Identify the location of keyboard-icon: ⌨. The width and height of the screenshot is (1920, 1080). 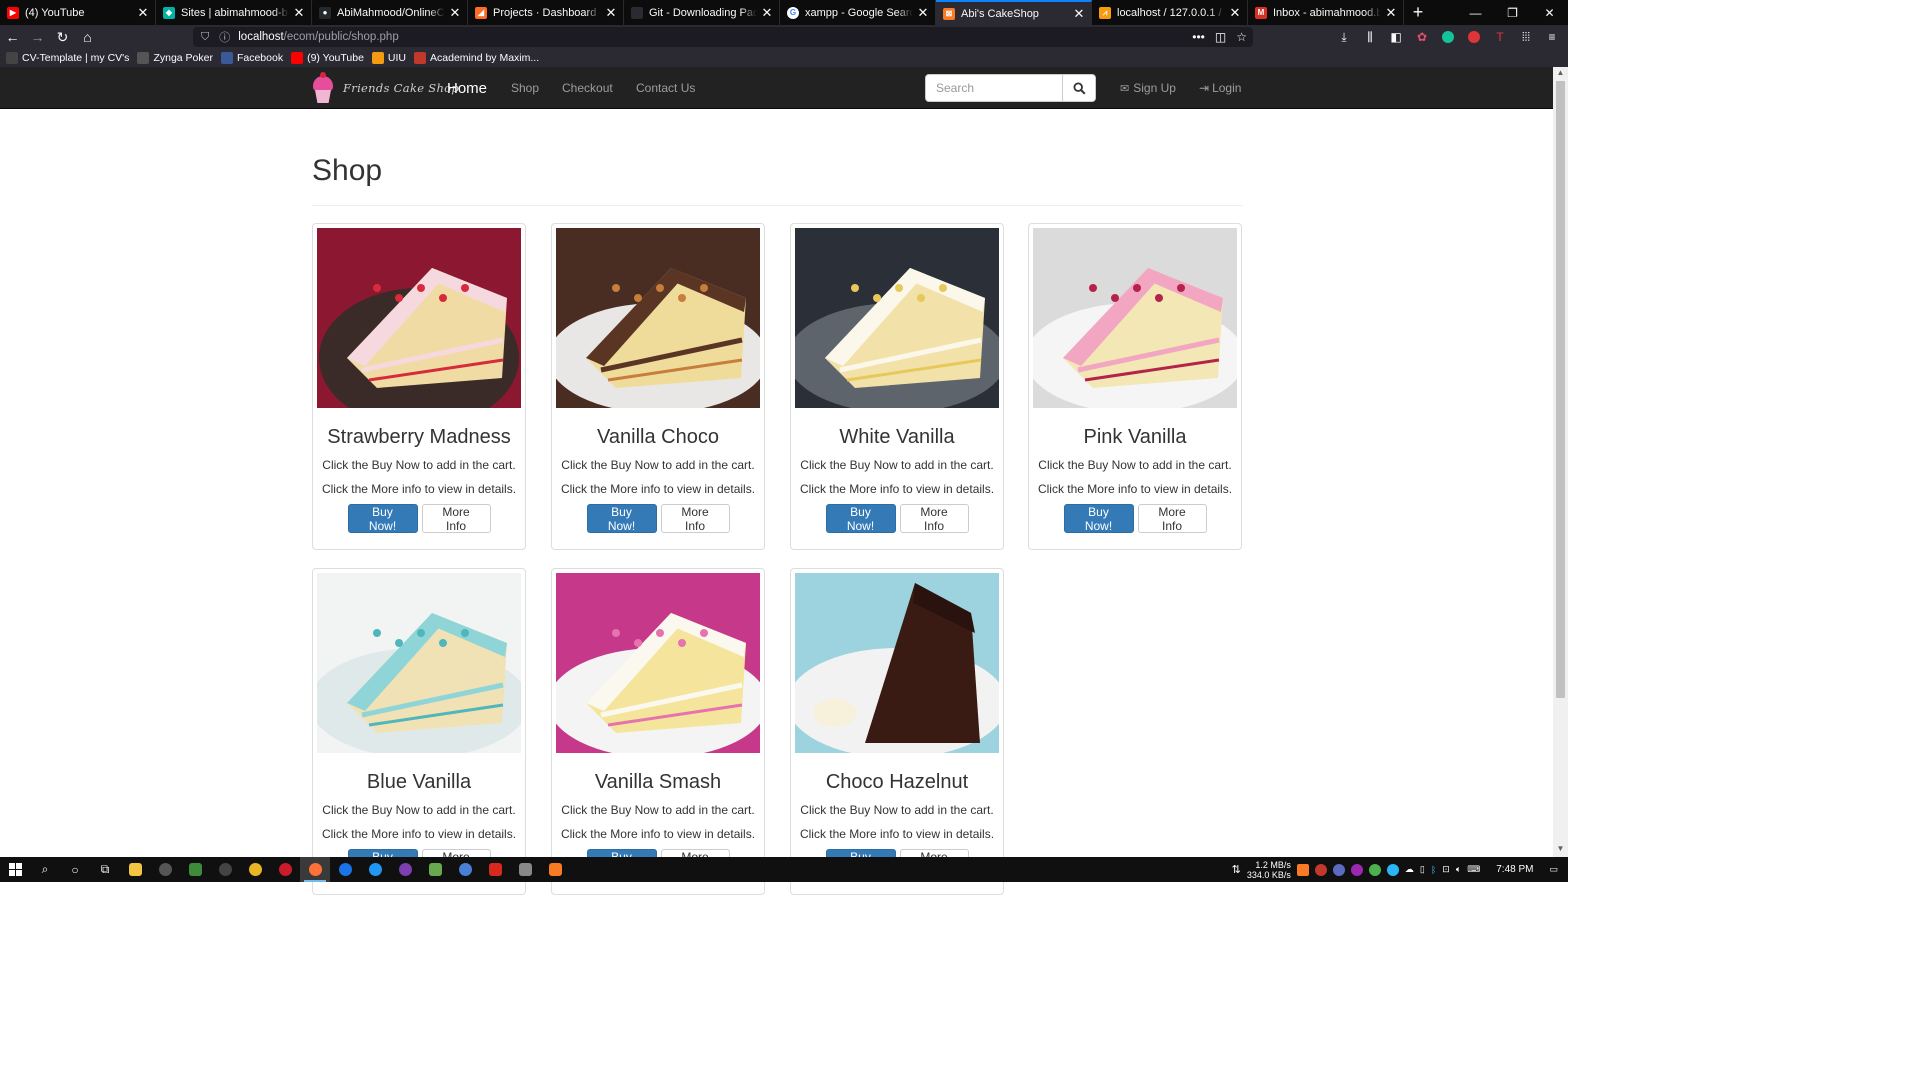
(1473, 869).